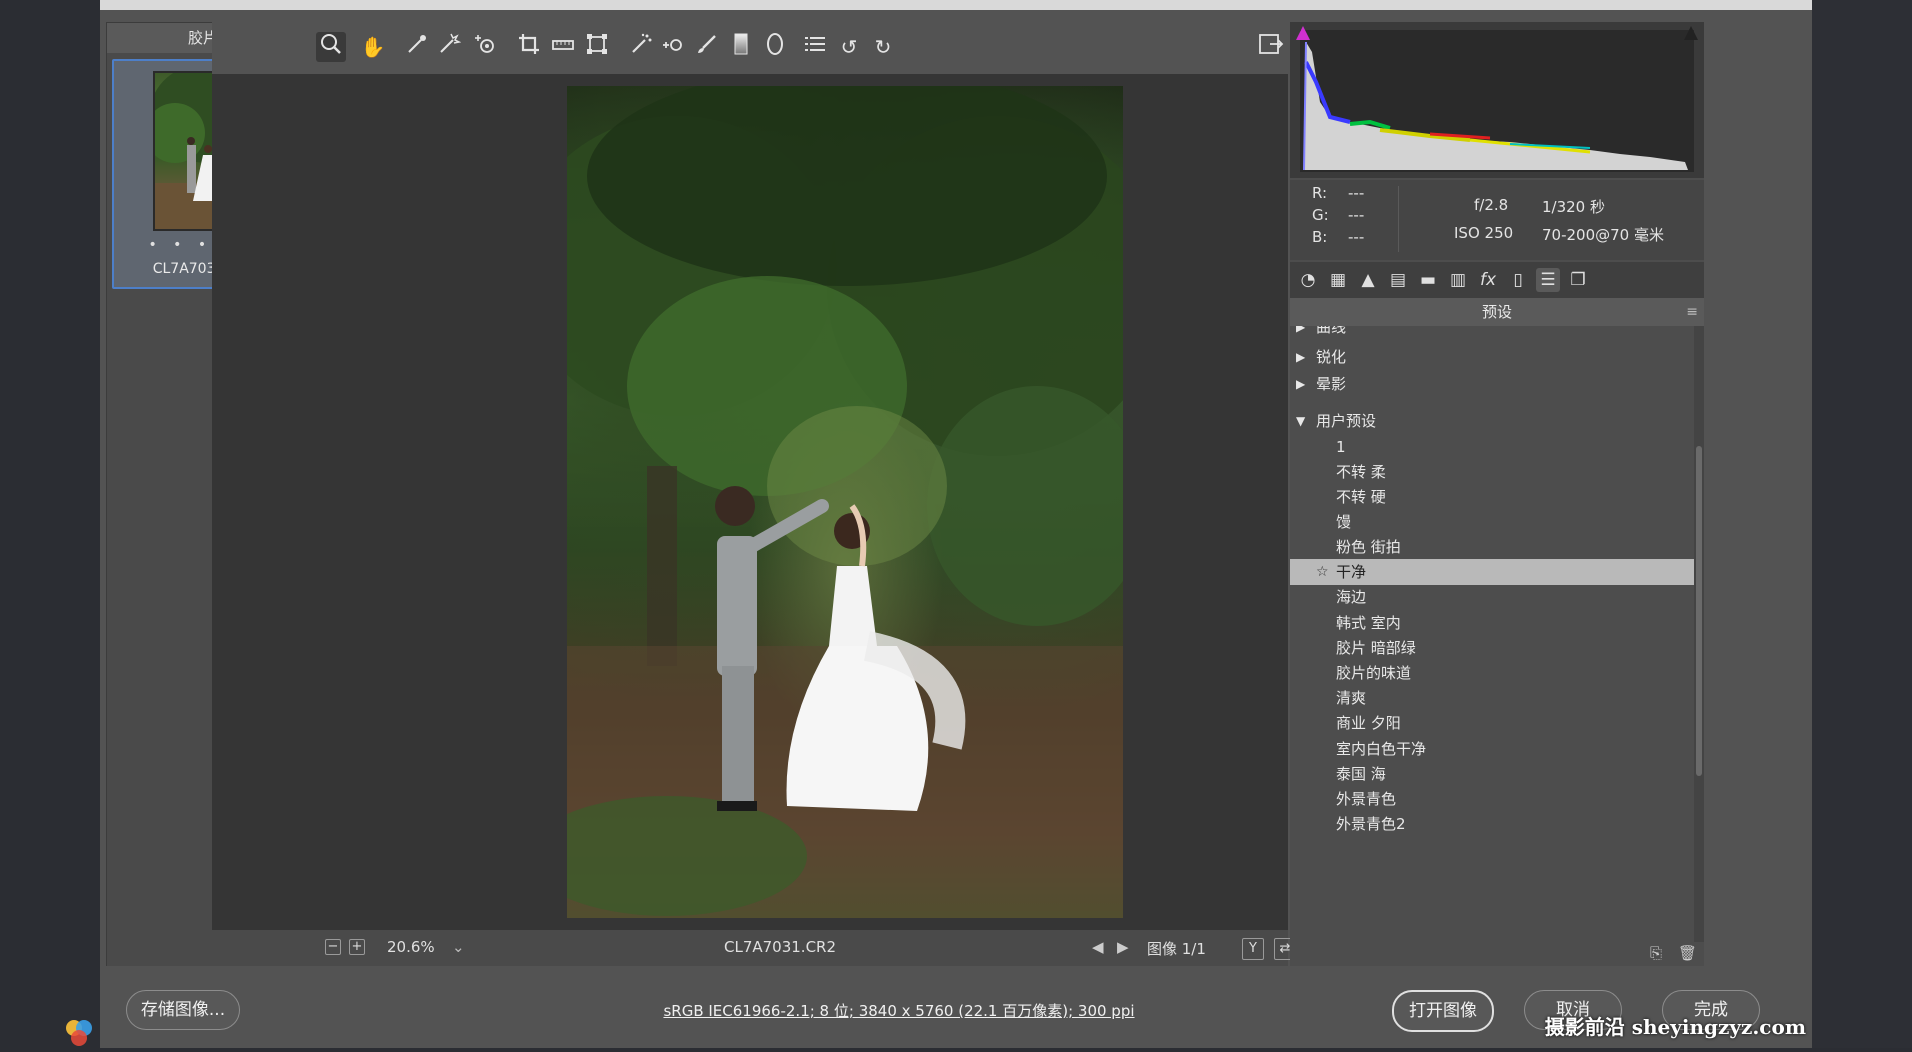  I want to click on preset-item: 商业 夕阳, so click(1492, 723).